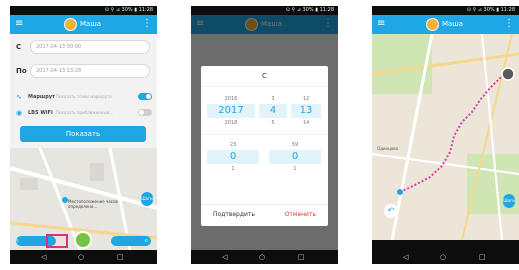  What do you see at coordinates (57, 241) in the screenshot?
I see `history-button-highlight` at bounding box center [57, 241].